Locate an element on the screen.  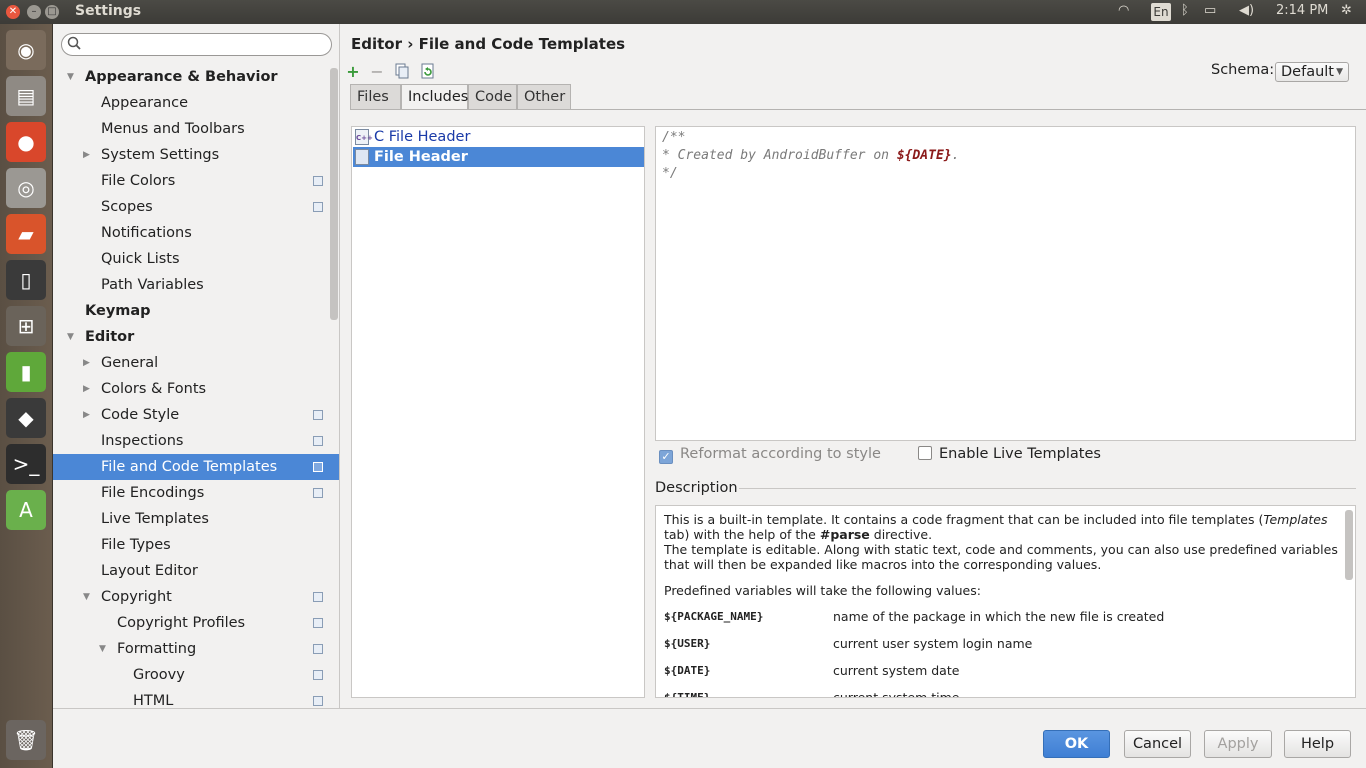
remove-icon: − is located at coordinates (377, 72).